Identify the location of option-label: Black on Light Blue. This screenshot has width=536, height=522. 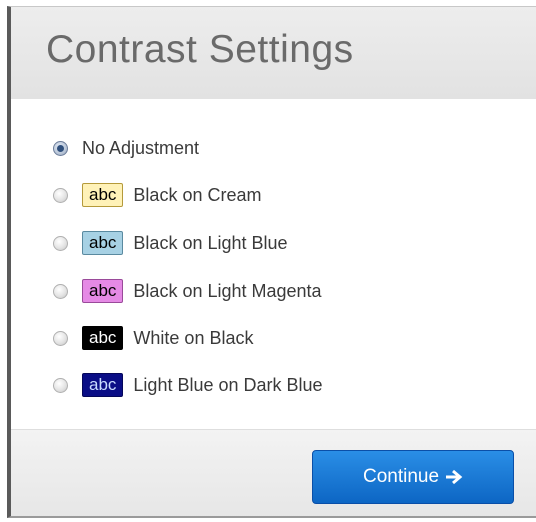
(210, 243).